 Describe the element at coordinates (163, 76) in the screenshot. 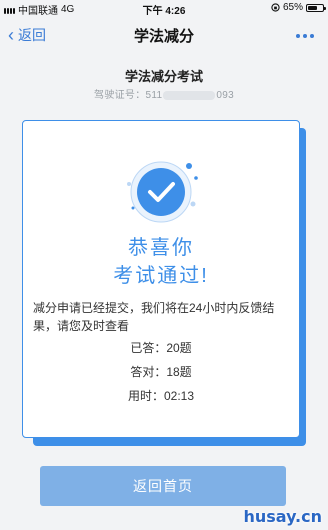

I see `exam-title: 学法减分考试` at that location.